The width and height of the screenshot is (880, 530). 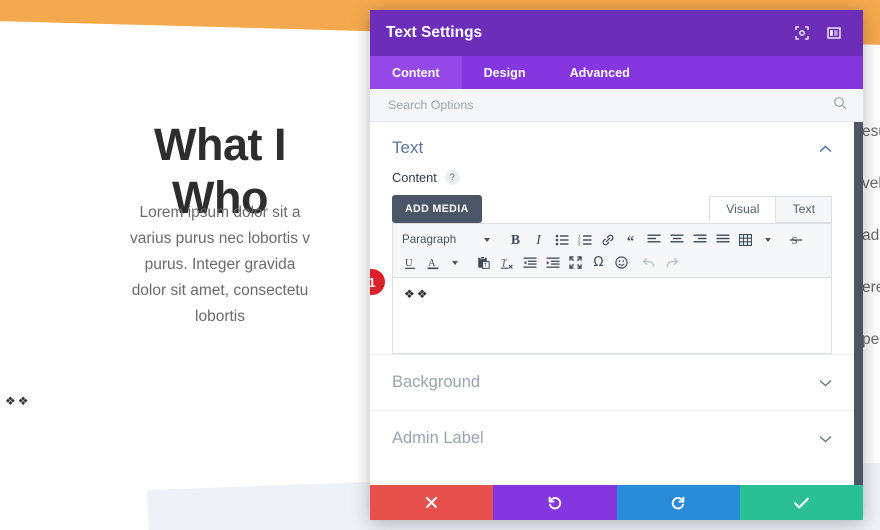 I want to click on tab-text: Text, so click(x=804, y=209).